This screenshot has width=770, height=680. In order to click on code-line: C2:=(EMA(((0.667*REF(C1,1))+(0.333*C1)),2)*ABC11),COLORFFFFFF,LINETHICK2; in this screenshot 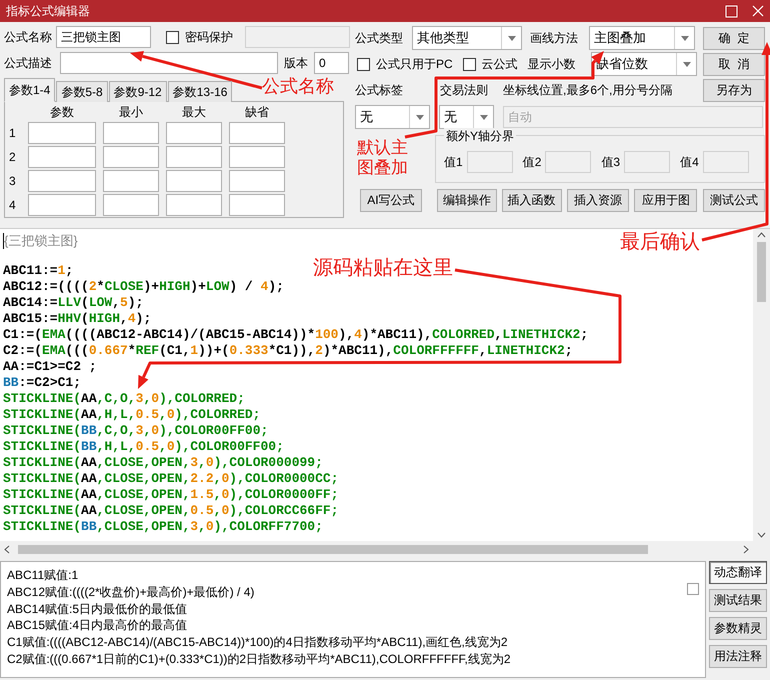, I will do `click(288, 351)`.